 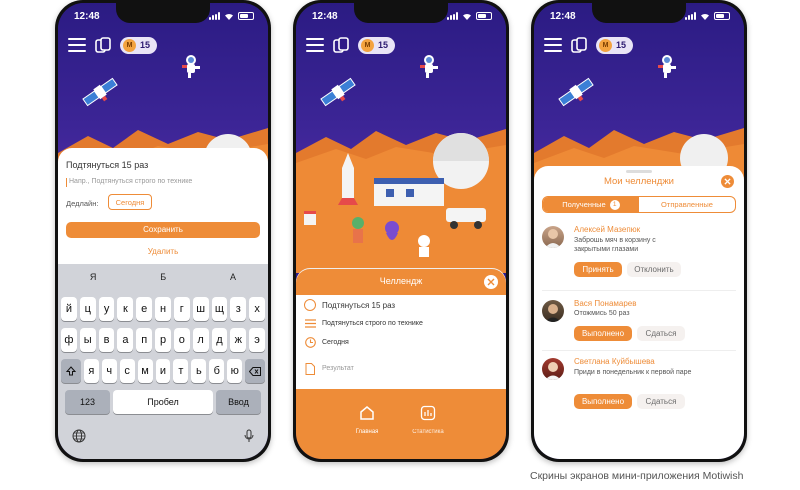 What do you see at coordinates (181, 371) in the screenshot?
I see `key: т` at bounding box center [181, 371].